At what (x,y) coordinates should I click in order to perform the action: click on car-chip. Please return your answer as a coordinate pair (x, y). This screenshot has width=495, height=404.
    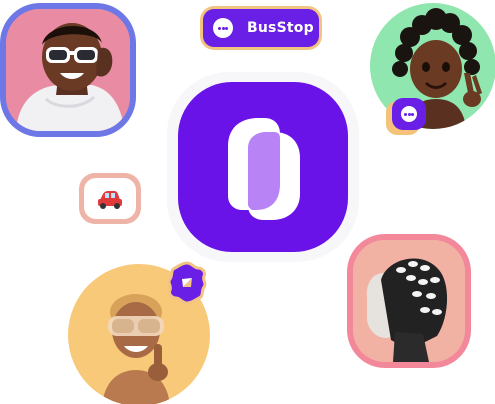
    Looking at the image, I should click on (110, 198).